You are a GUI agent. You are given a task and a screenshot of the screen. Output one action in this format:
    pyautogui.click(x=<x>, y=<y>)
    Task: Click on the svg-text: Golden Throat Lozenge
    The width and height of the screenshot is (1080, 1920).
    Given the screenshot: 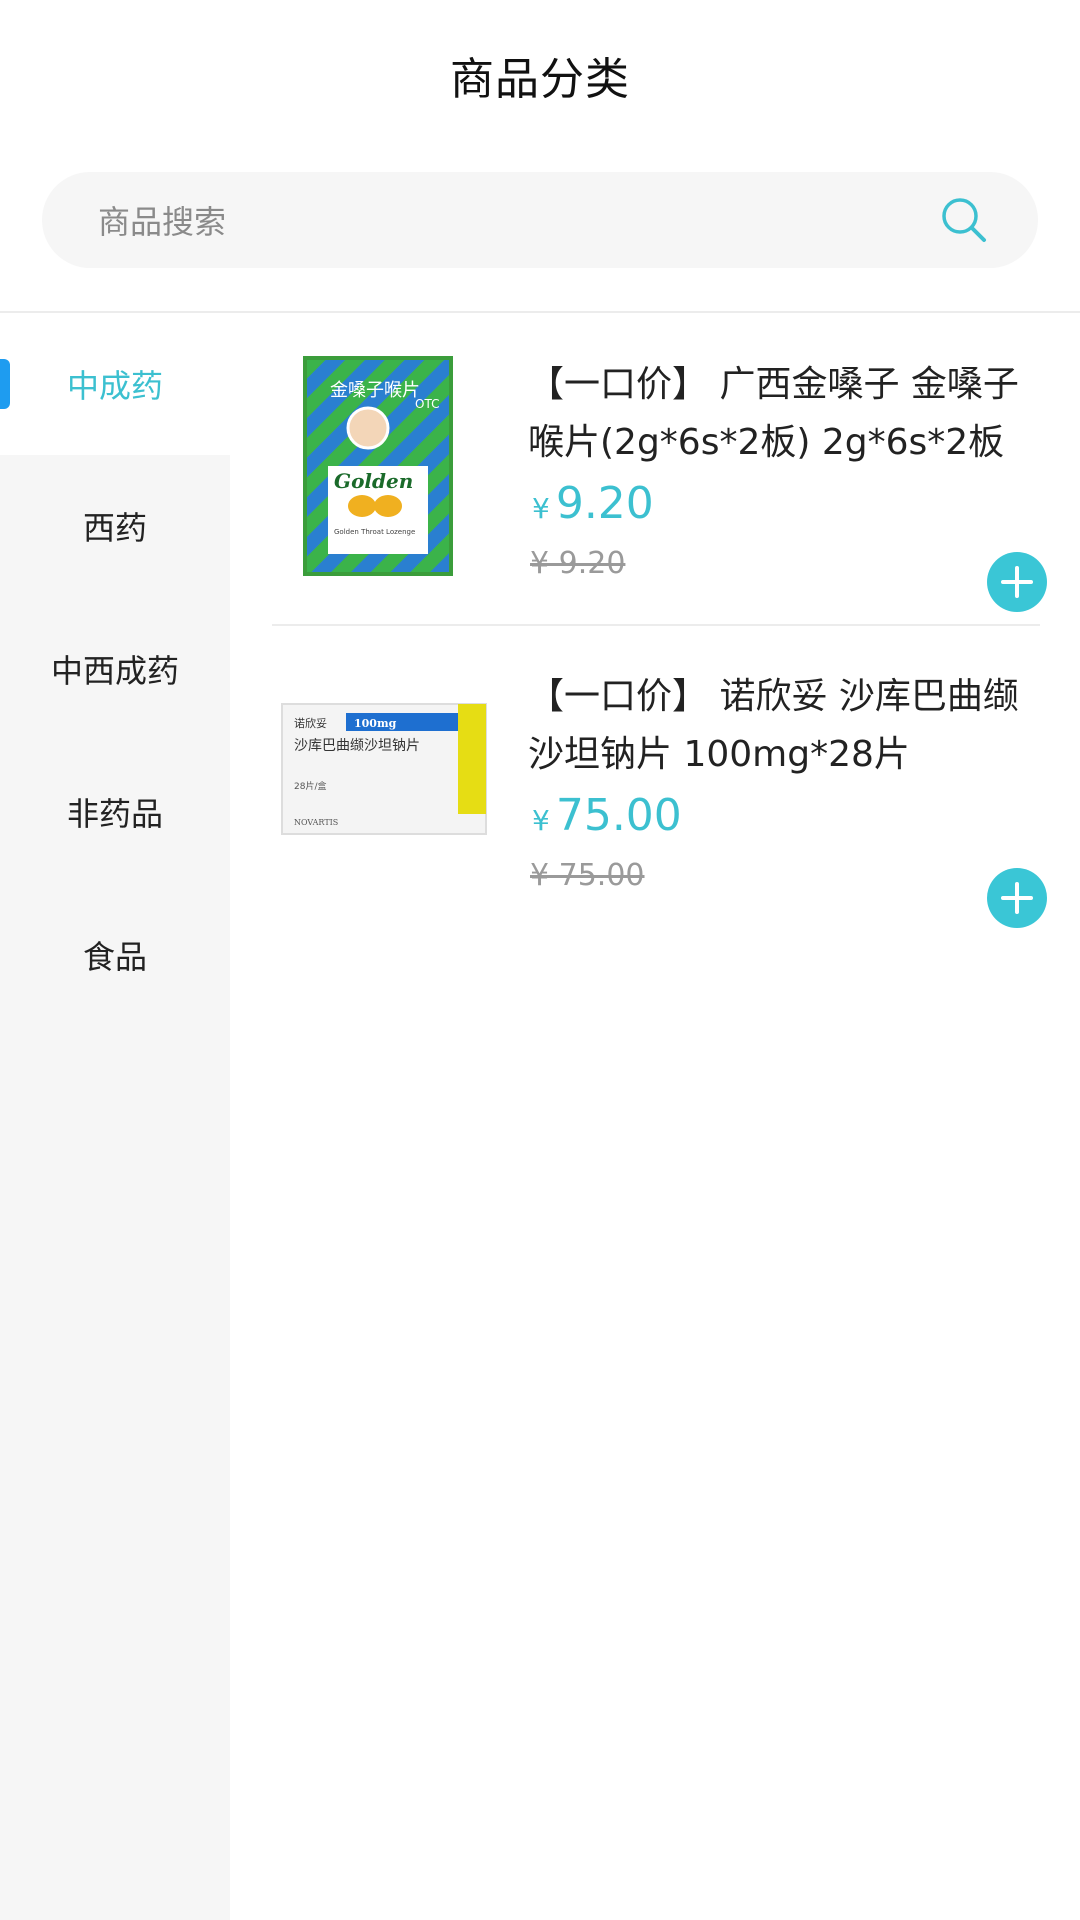 What is the action you would take?
    pyautogui.click(x=374, y=532)
    